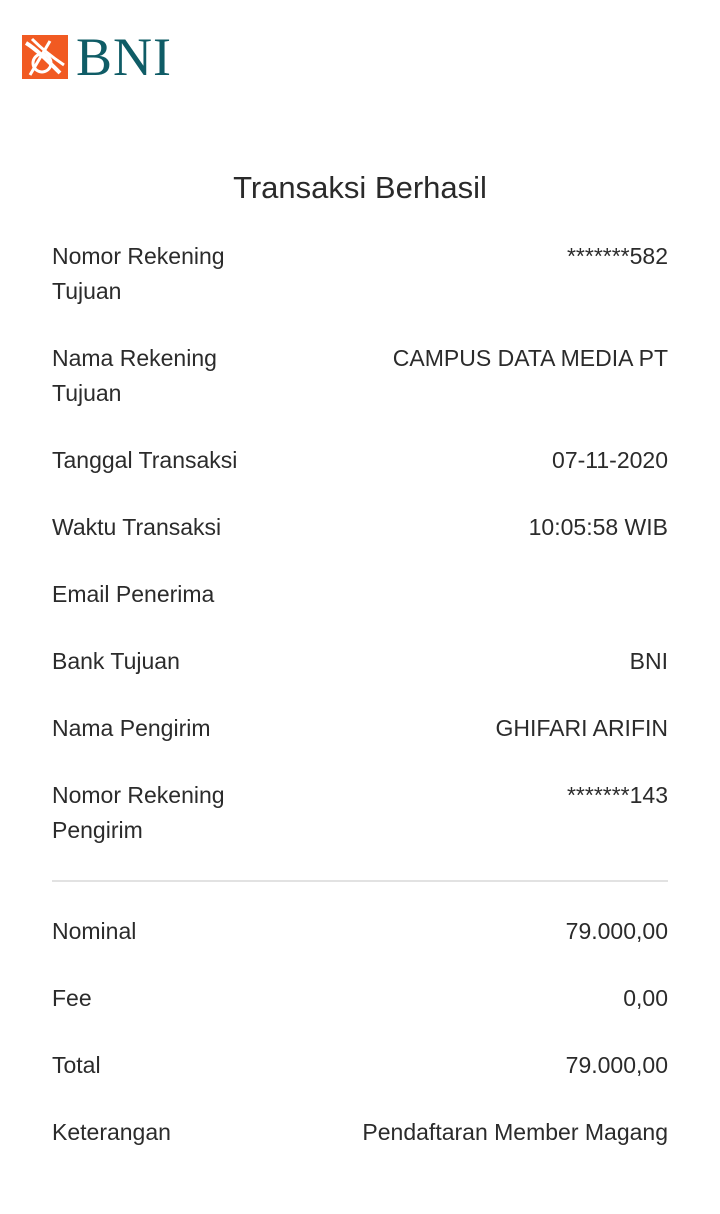 The height and width of the screenshot is (1214, 720). Describe the element at coordinates (360, 661) in the screenshot. I see `detail-row-bank-tujuan: Bank Tujuan BNI` at that location.